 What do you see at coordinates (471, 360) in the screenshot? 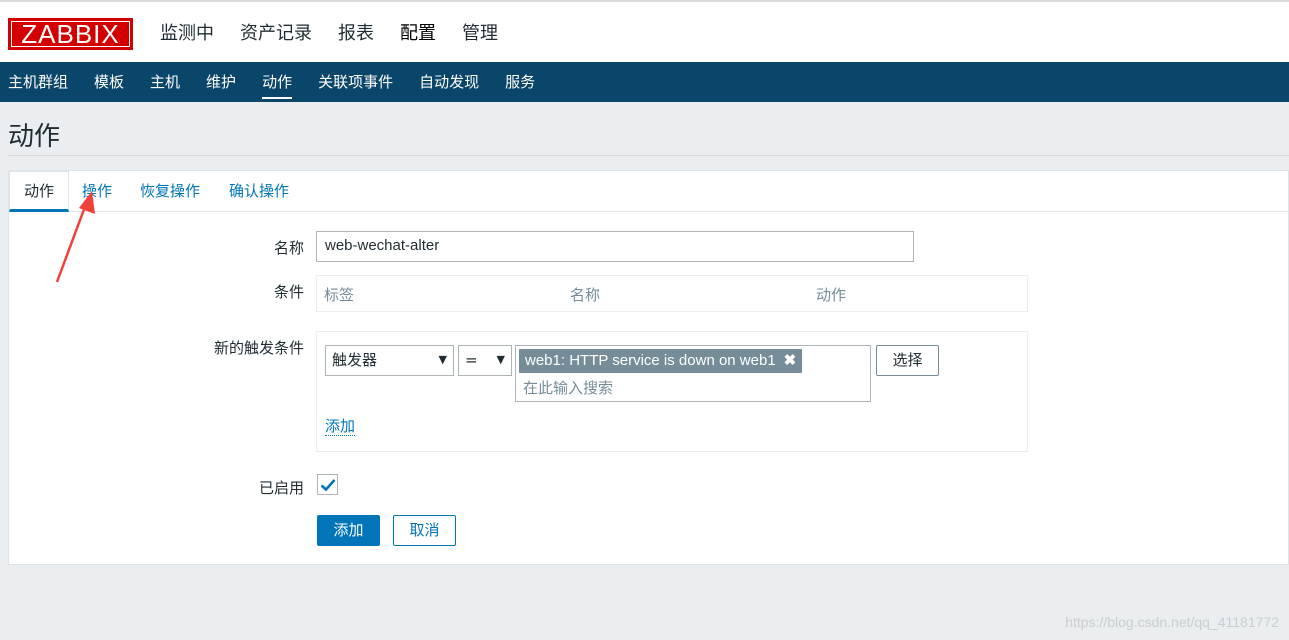
I see `operator-value: =` at bounding box center [471, 360].